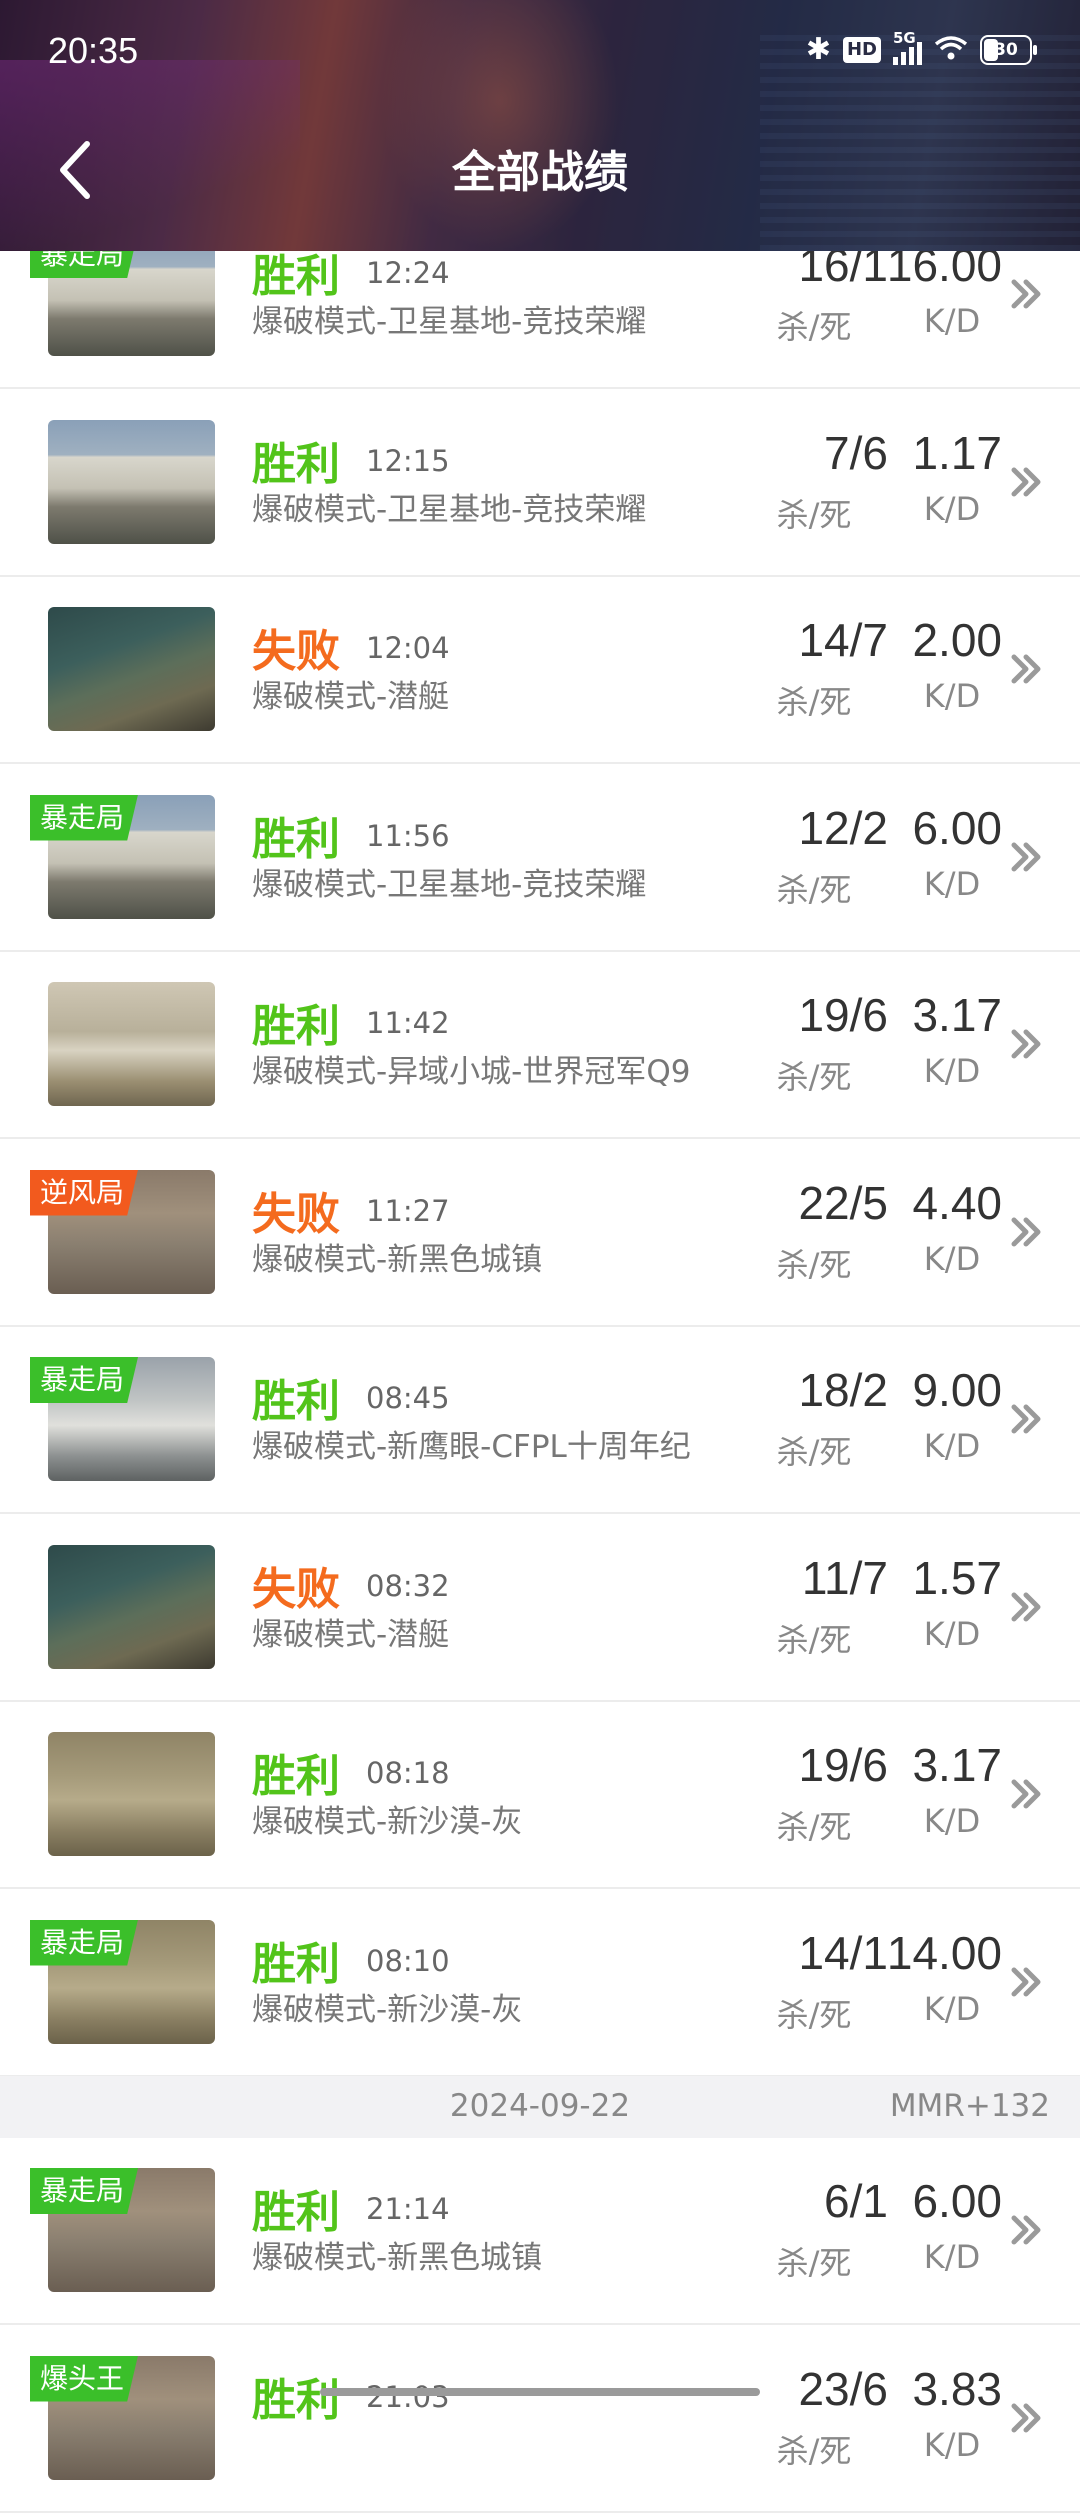 Image resolution: width=1080 pixels, height=2513 pixels. What do you see at coordinates (904, 38) in the screenshot?
I see `network-type: 5G` at bounding box center [904, 38].